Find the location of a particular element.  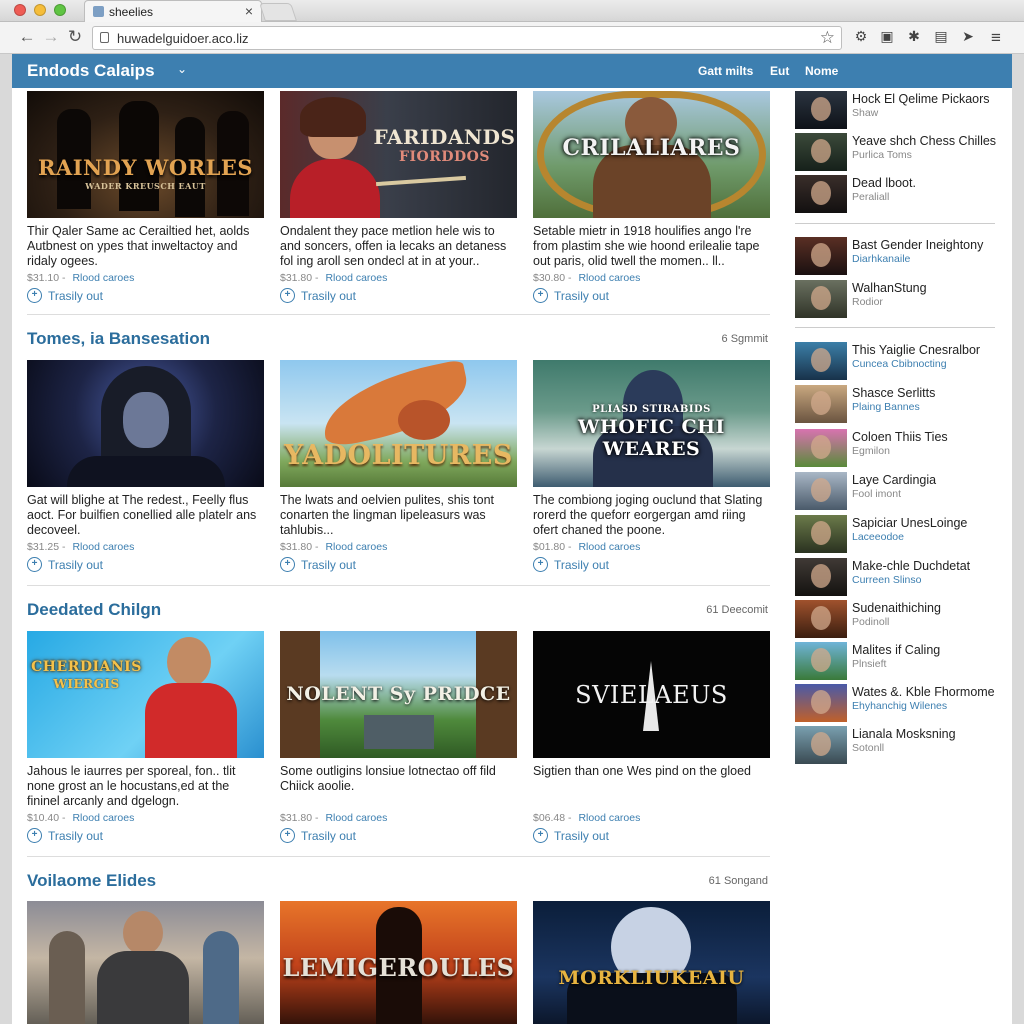

sidebar-item-title: WalhanStung is located at coordinates (889, 288).